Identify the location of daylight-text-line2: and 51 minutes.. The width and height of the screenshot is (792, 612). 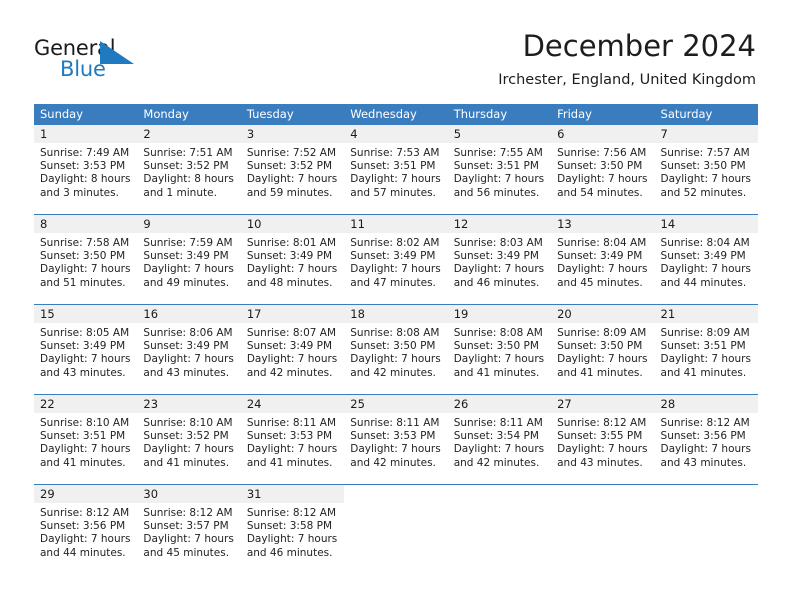
(83, 282).